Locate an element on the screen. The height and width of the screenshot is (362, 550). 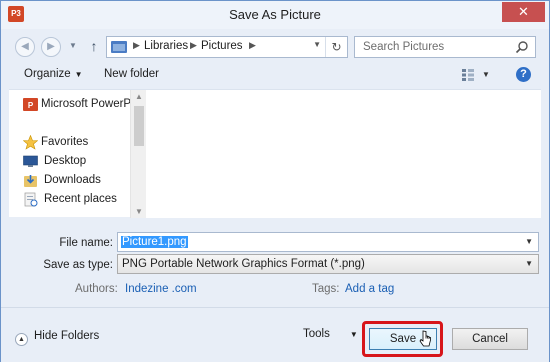
svg-text: P is located at coordinates (31, 105).